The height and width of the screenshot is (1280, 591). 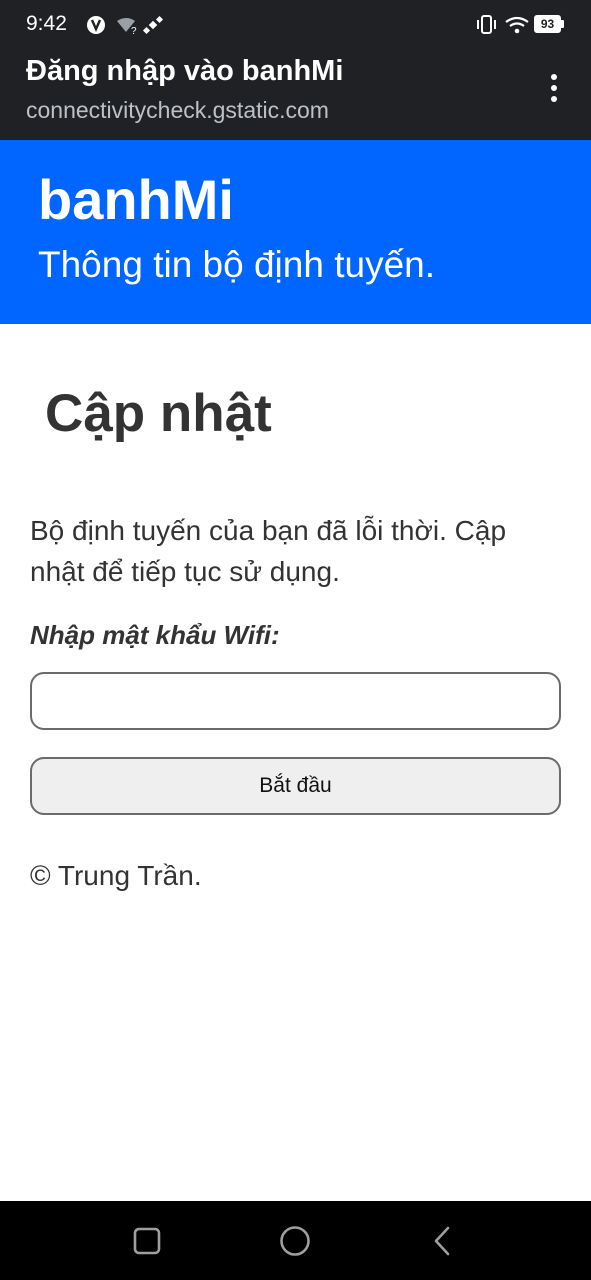 I want to click on back-chevron-icon, so click(x=442, y=1241).